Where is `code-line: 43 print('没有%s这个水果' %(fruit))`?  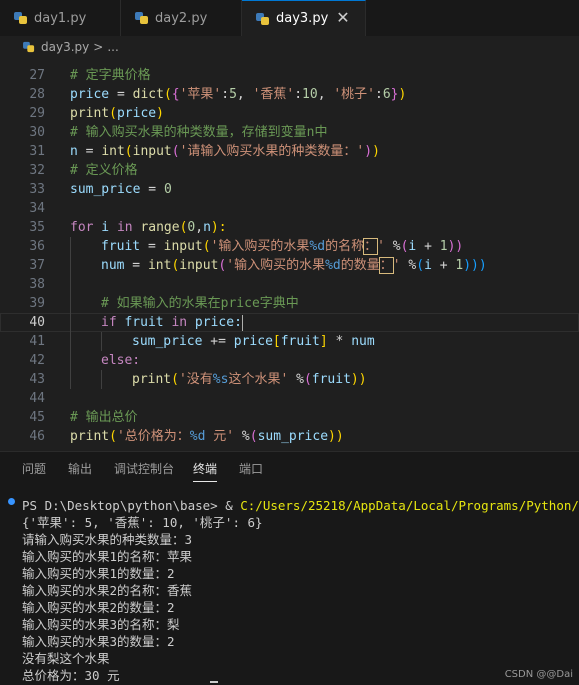
code-line: 43 print('没有%s这个水果' %(fruit)) is located at coordinates (289, 379).